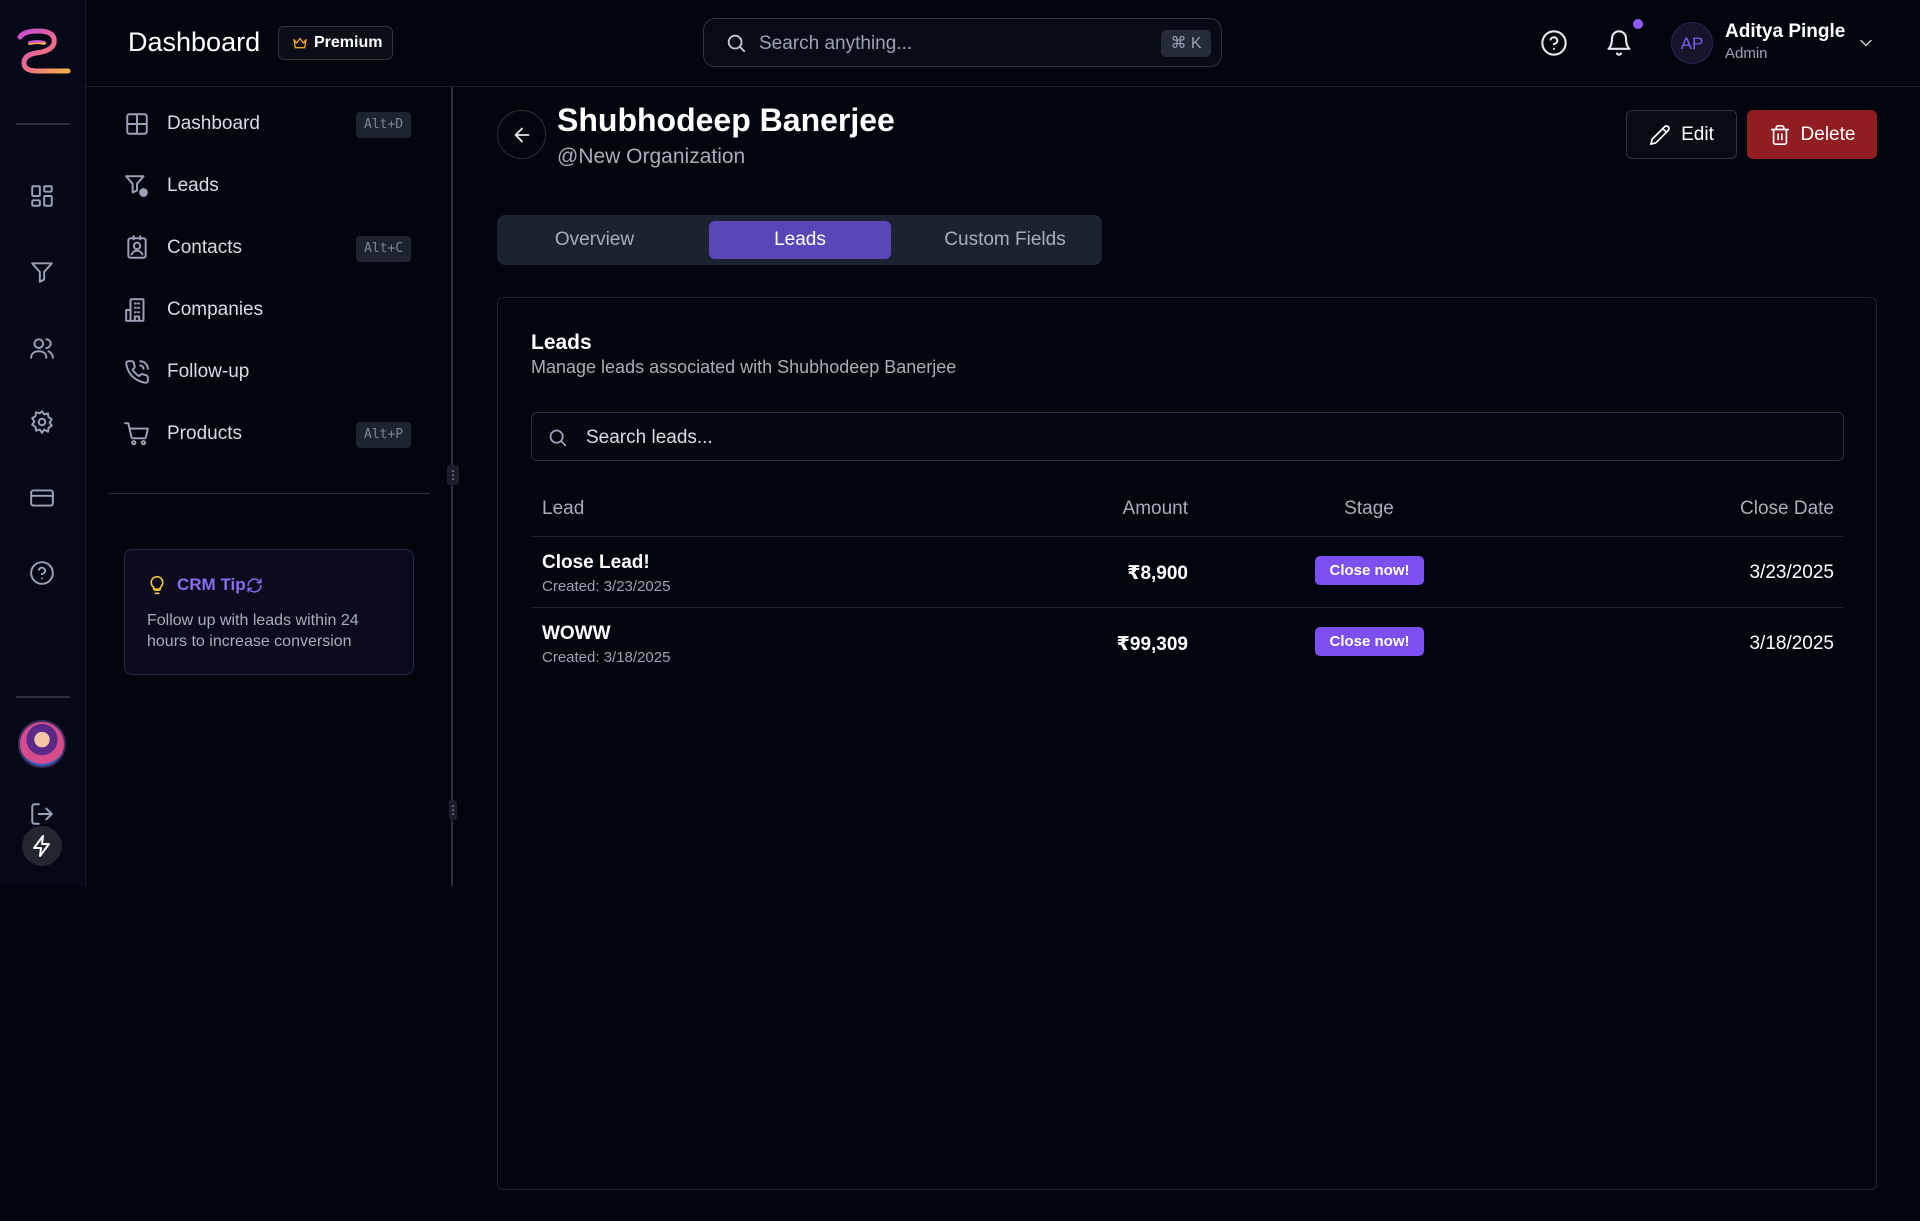 The height and width of the screenshot is (1221, 1920). I want to click on user-name: Aditya Pingle, so click(1785, 32).